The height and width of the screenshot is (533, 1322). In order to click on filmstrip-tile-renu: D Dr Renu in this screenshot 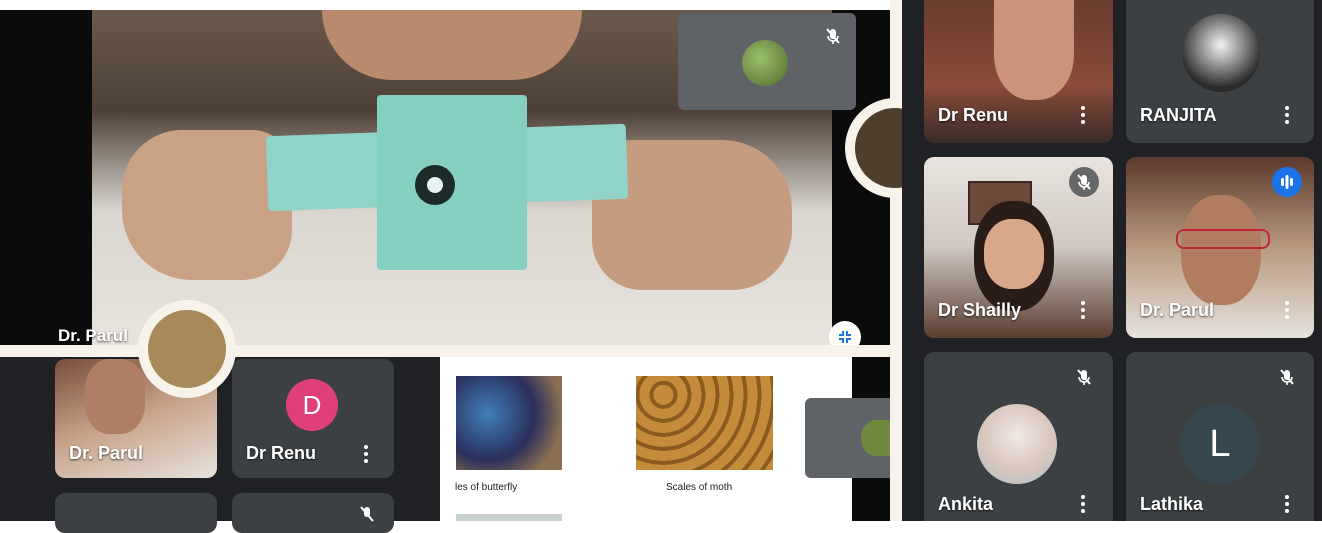, I will do `click(313, 418)`.